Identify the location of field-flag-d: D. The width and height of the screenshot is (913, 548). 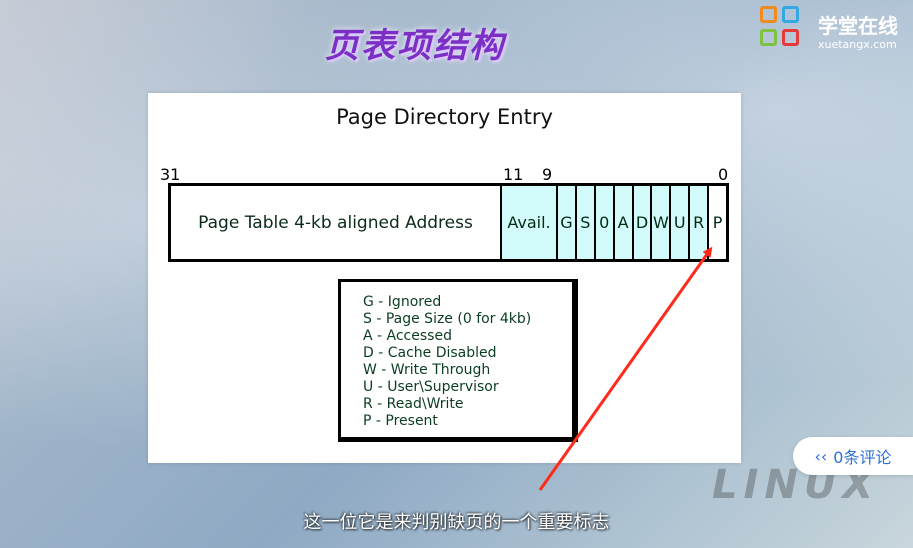
(643, 222).